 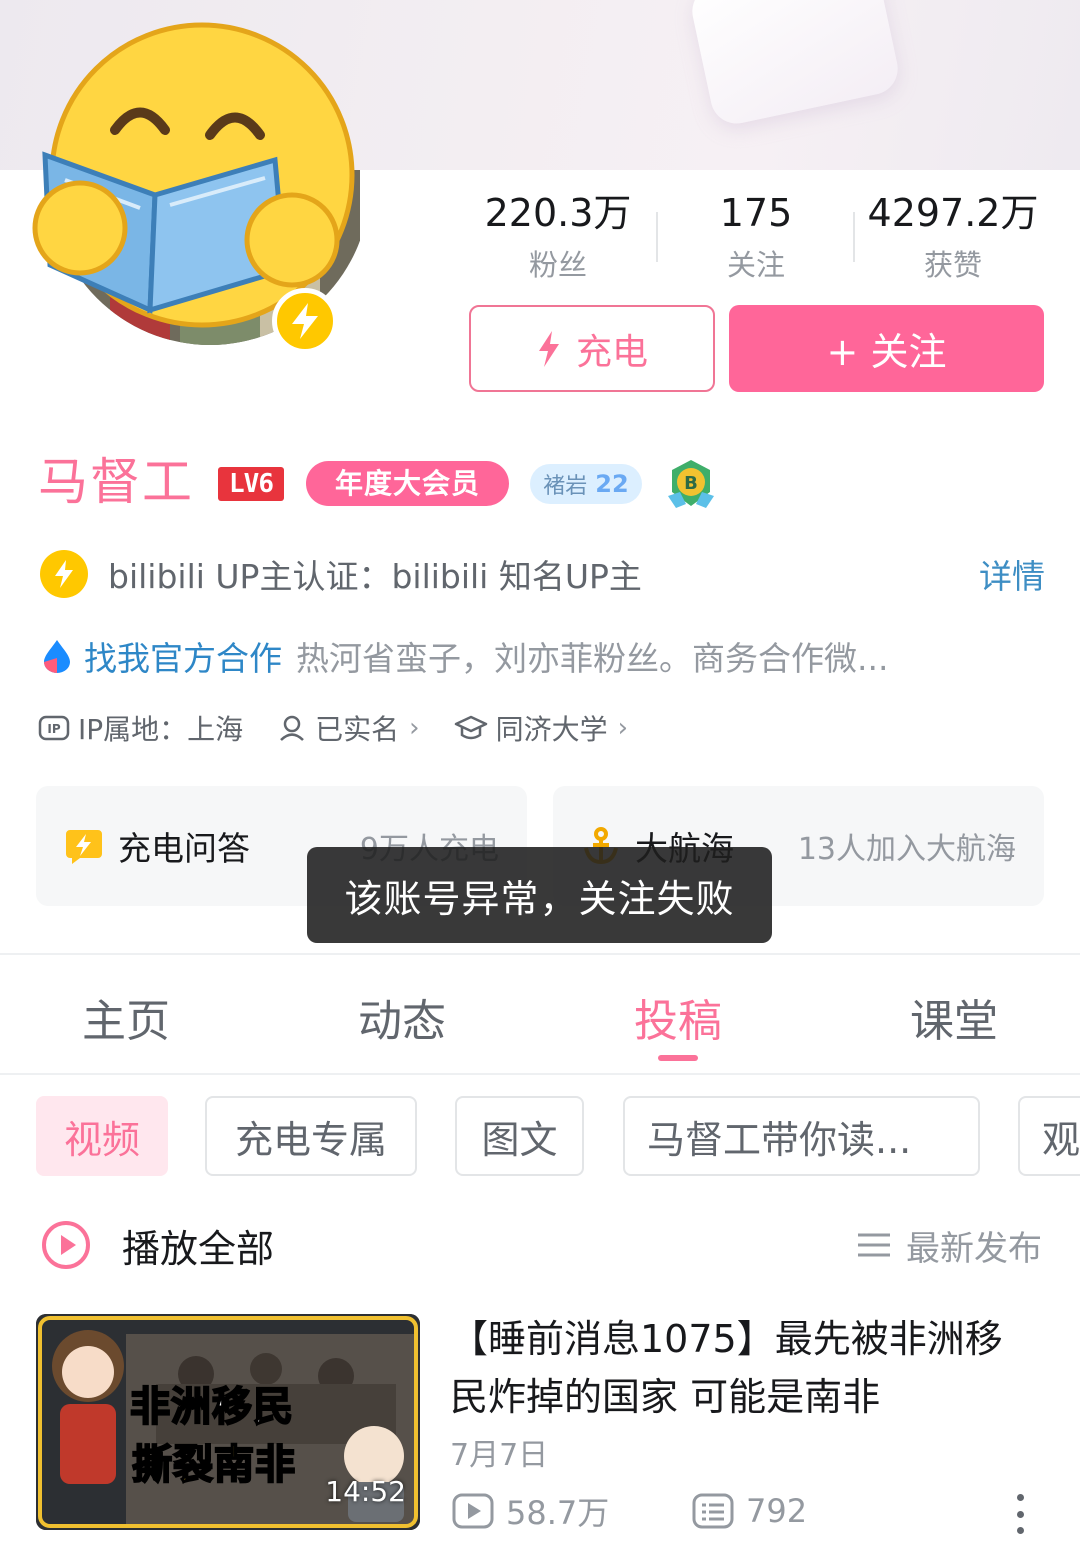 I want to click on ip-tag-icon: IP, so click(x=54, y=728).